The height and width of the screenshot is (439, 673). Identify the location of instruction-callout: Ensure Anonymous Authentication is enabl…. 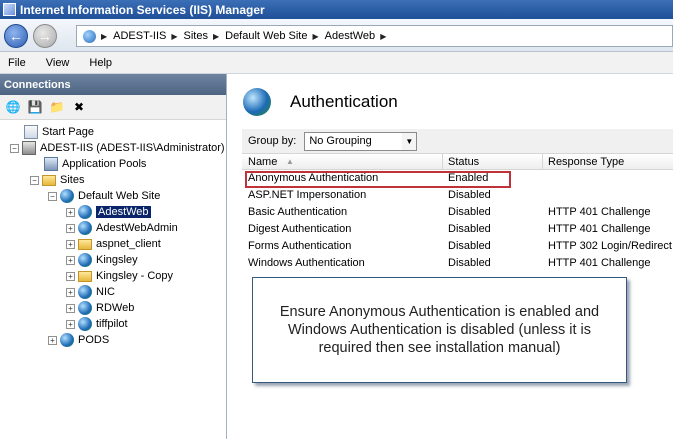
(439, 330).